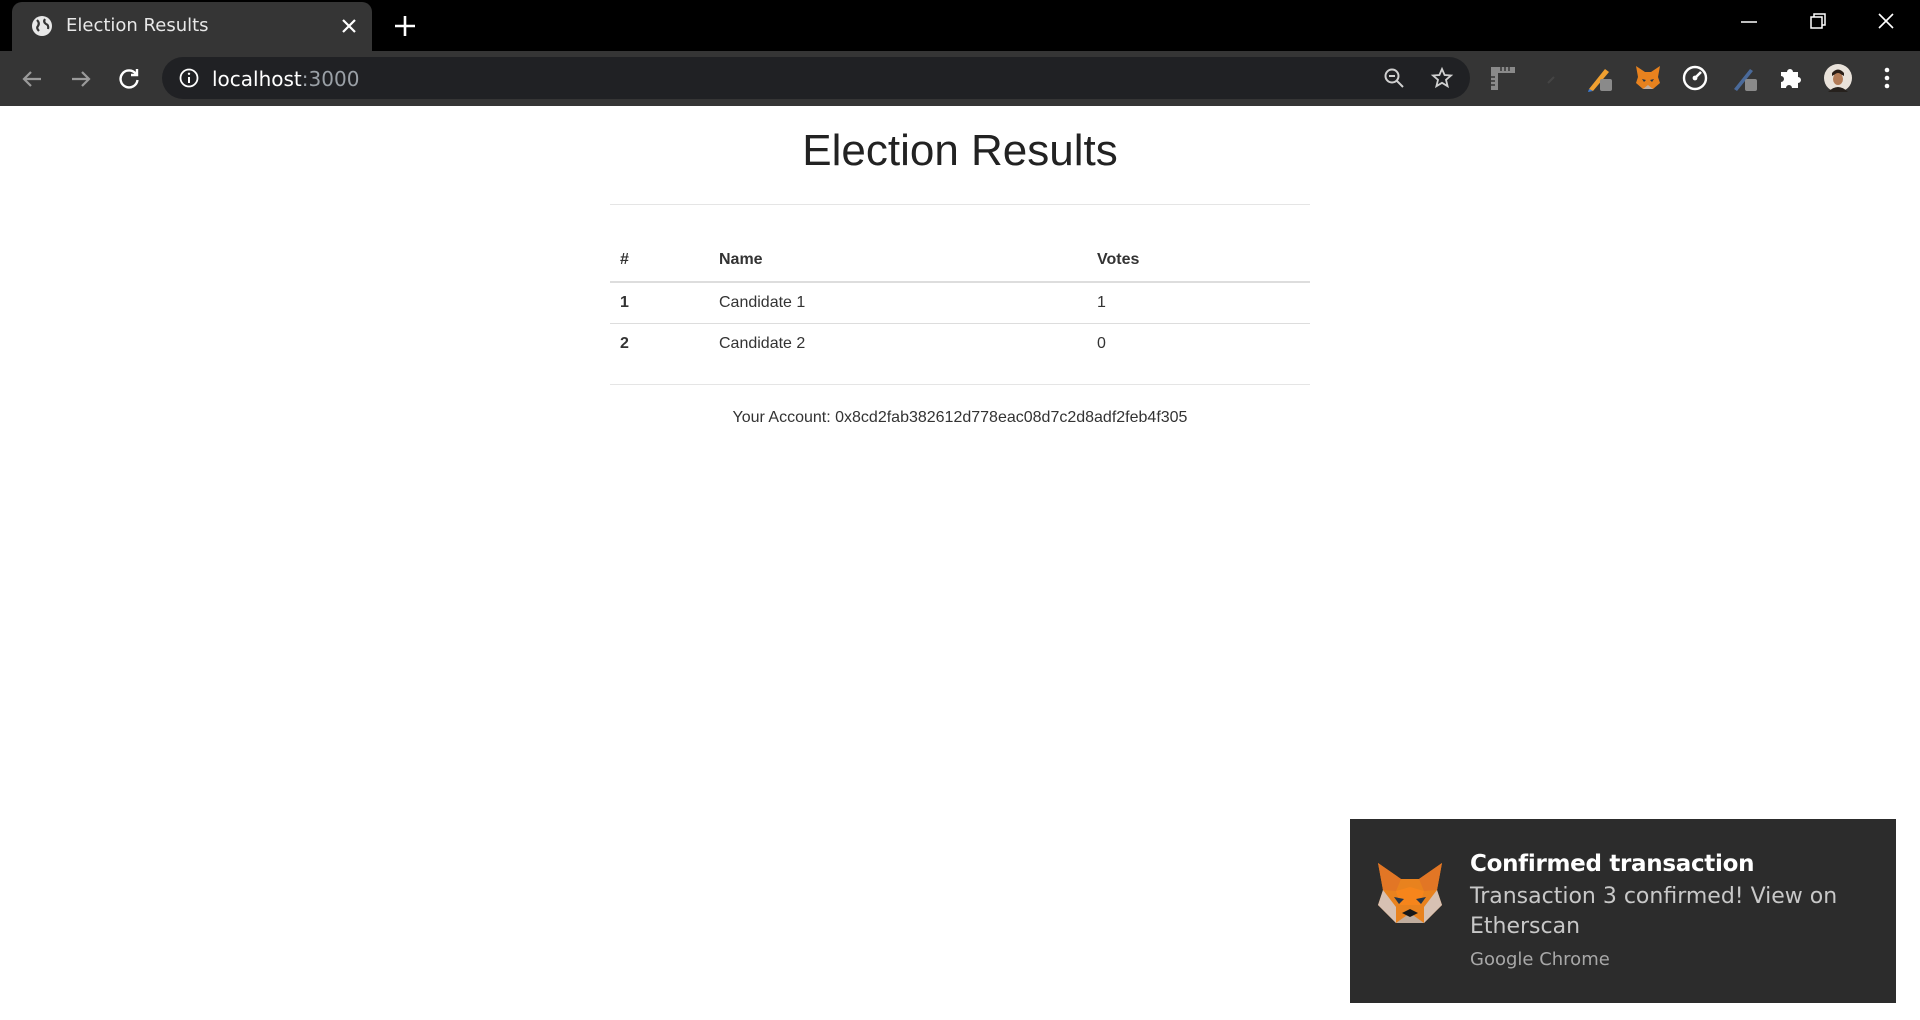 This screenshot has width=1920, height=1020. Describe the element at coordinates (659, 267) in the screenshot. I see `column-header-id: #` at that location.